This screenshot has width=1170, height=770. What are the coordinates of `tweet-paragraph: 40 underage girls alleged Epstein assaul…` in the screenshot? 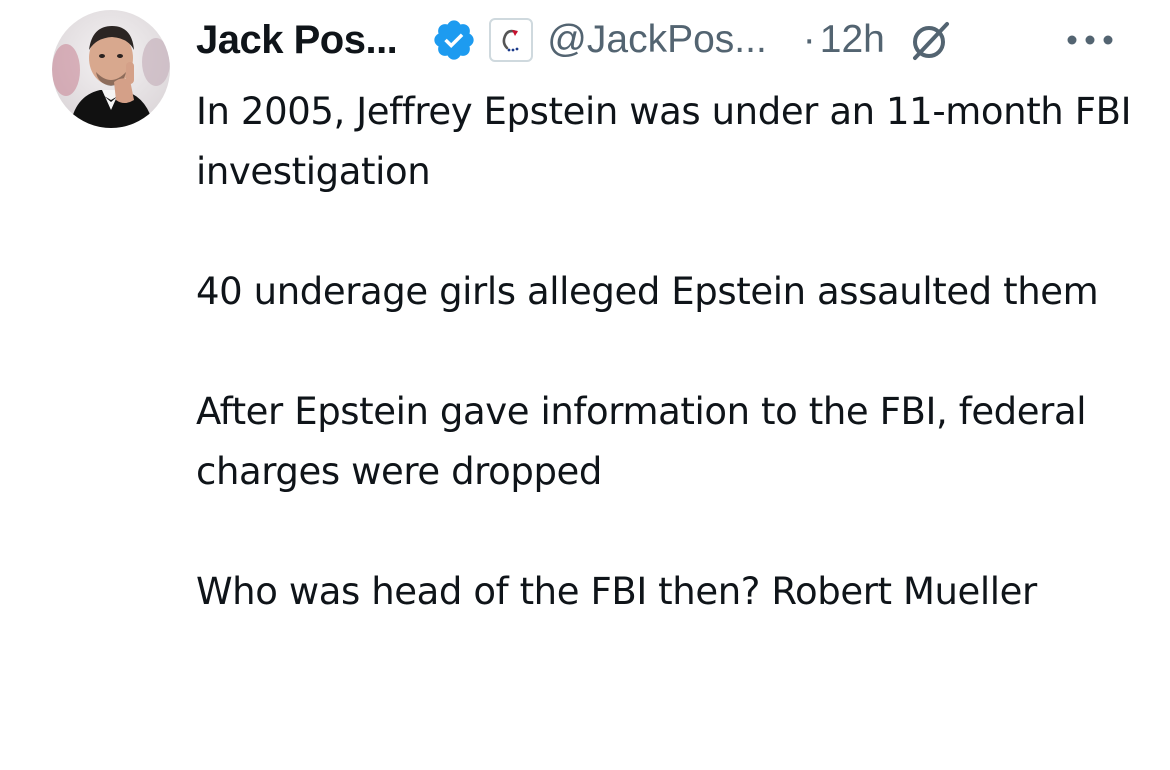 It's located at (647, 291).